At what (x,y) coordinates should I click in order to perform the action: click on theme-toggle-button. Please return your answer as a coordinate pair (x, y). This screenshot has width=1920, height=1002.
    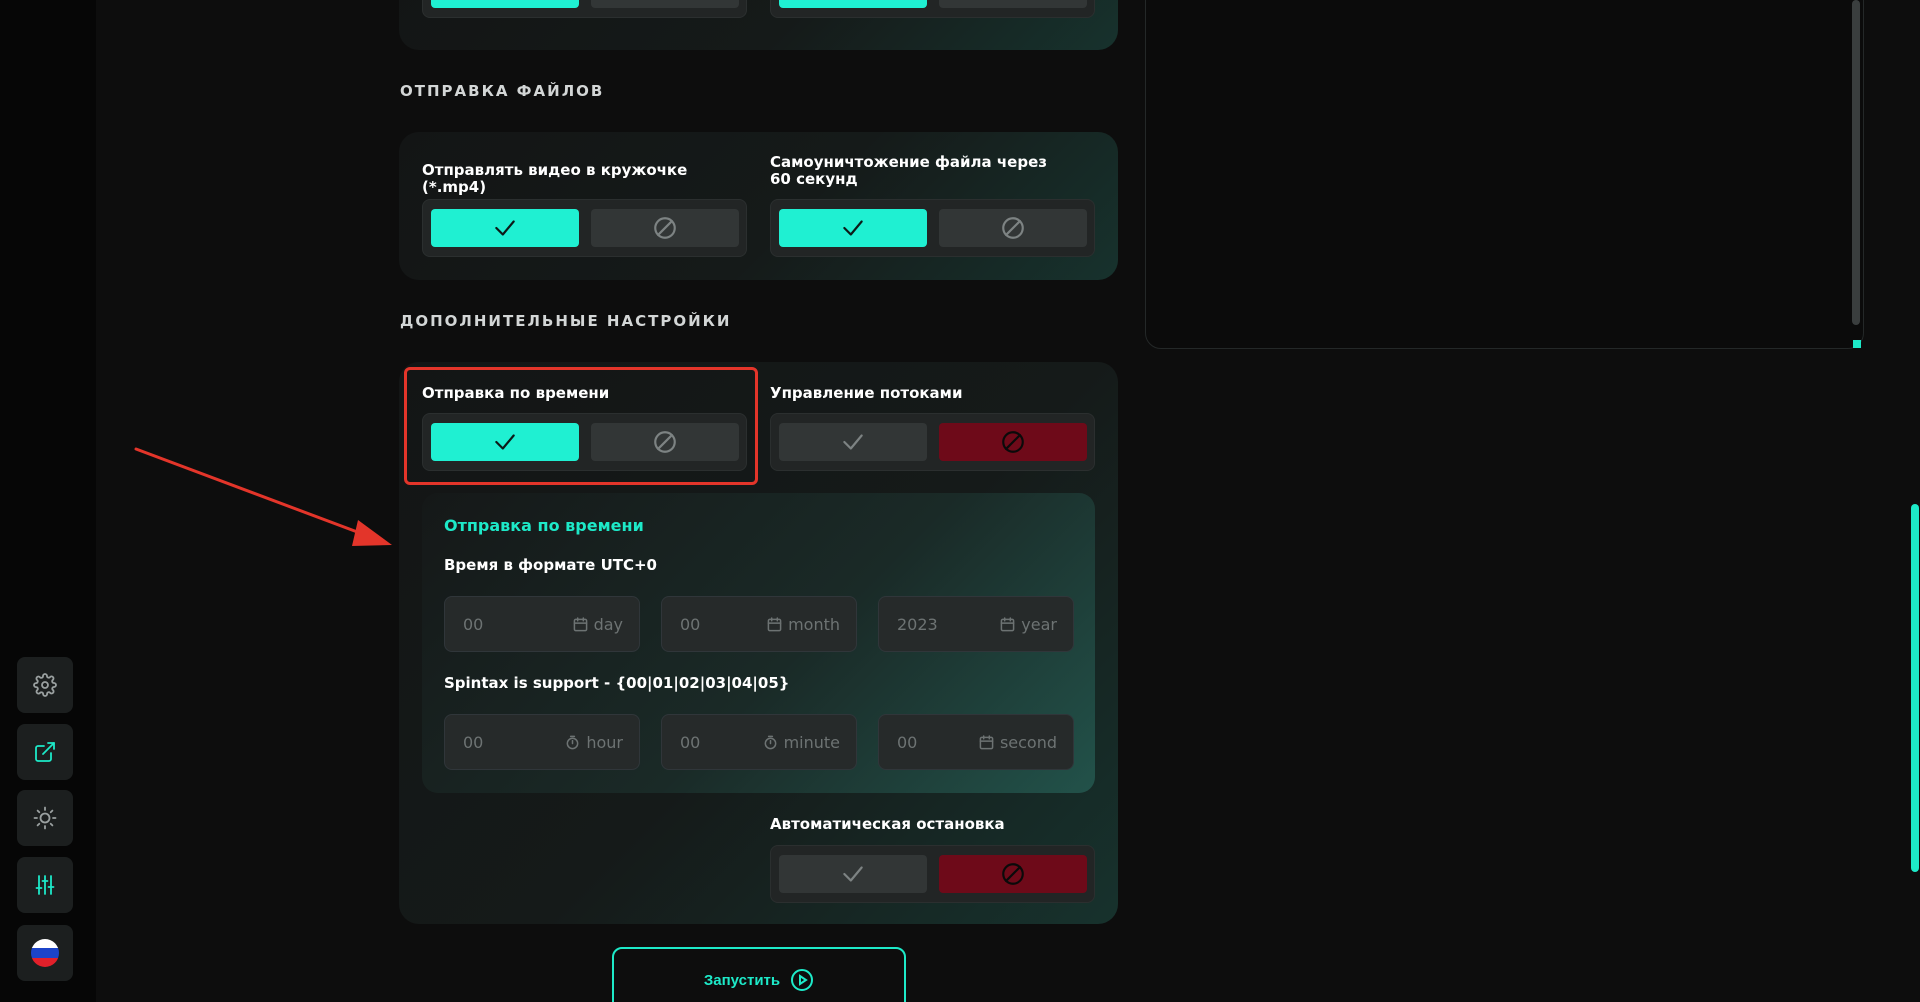
    Looking at the image, I should click on (45, 818).